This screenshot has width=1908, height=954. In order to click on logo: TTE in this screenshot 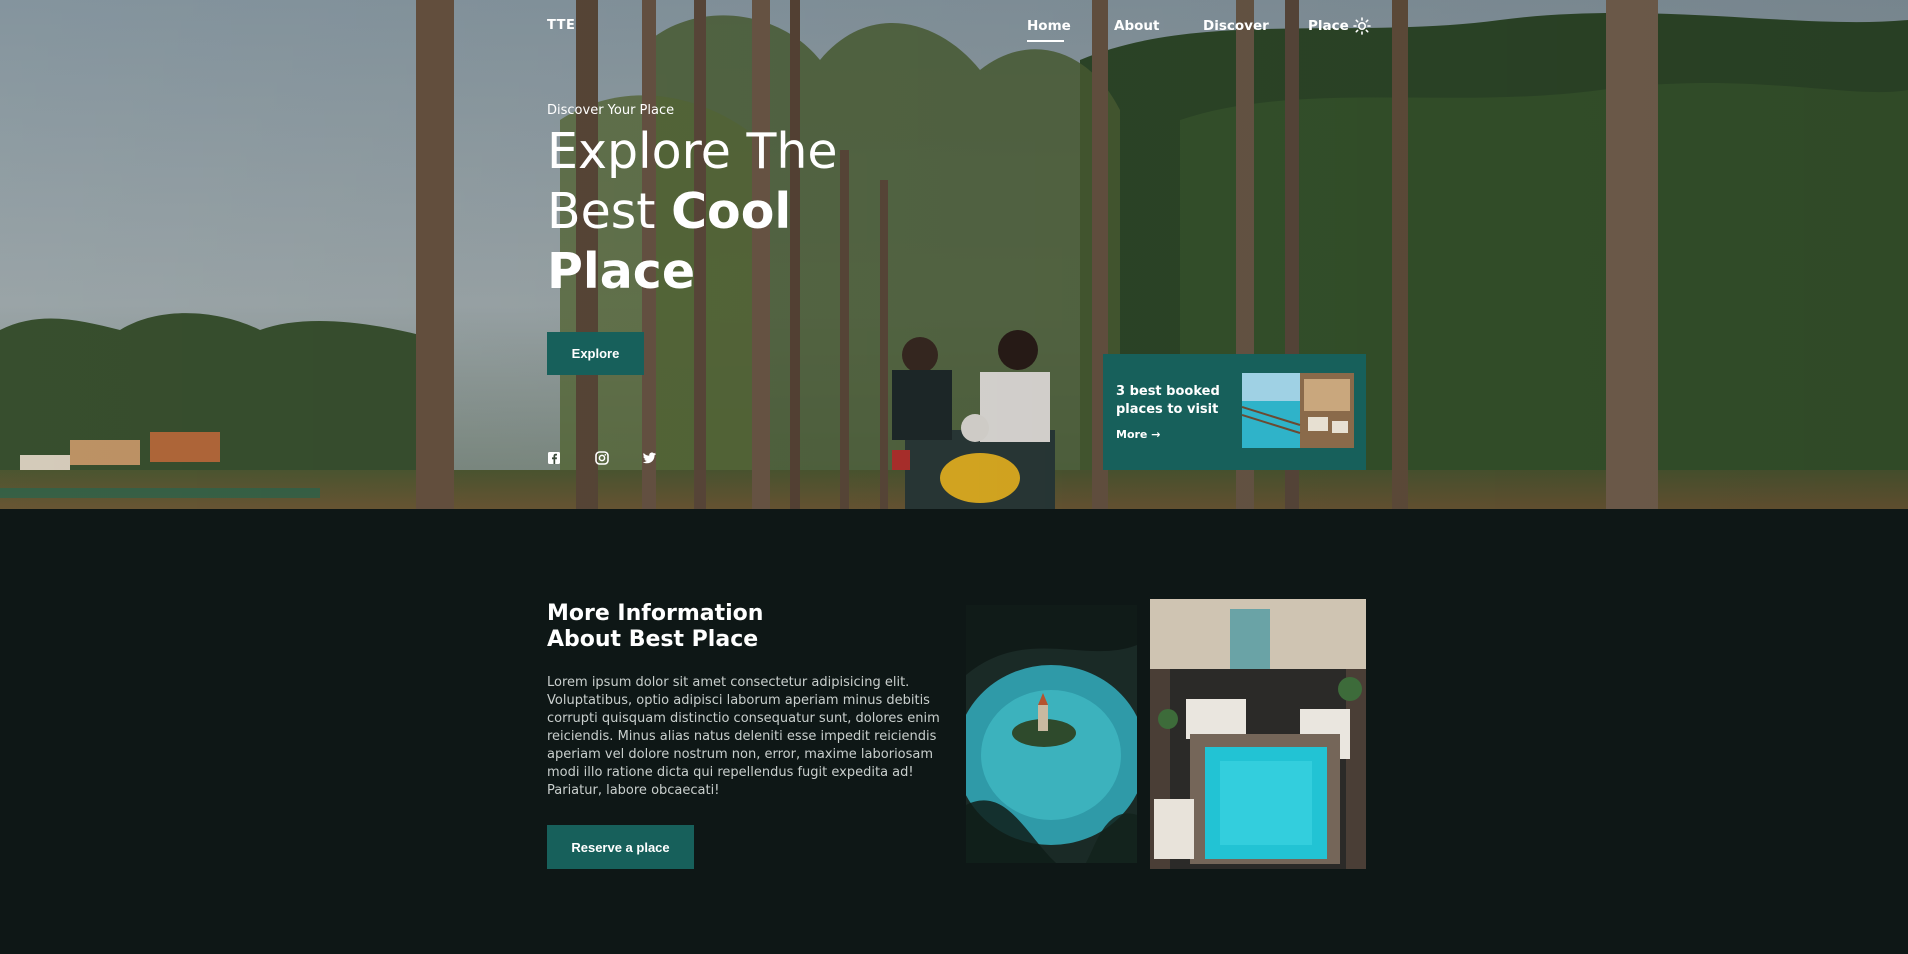, I will do `click(561, 25)`.